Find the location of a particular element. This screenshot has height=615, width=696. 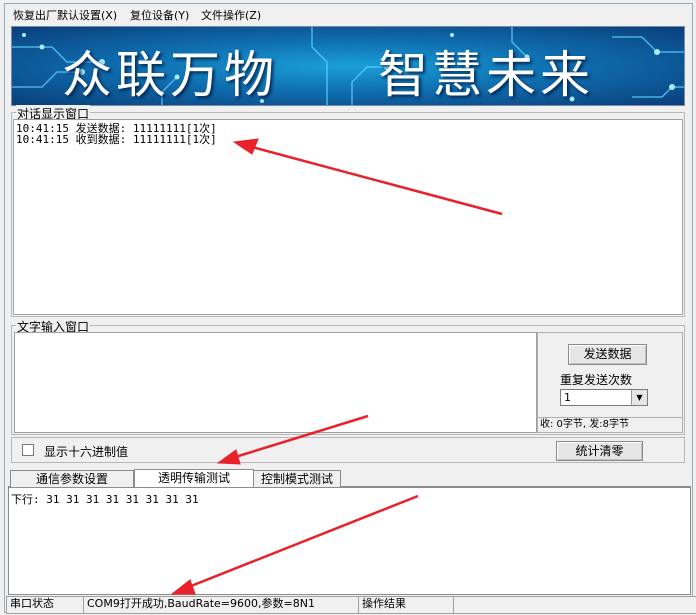

repeat-count-select: 1 ▼ is located at coordinates (604, 397).